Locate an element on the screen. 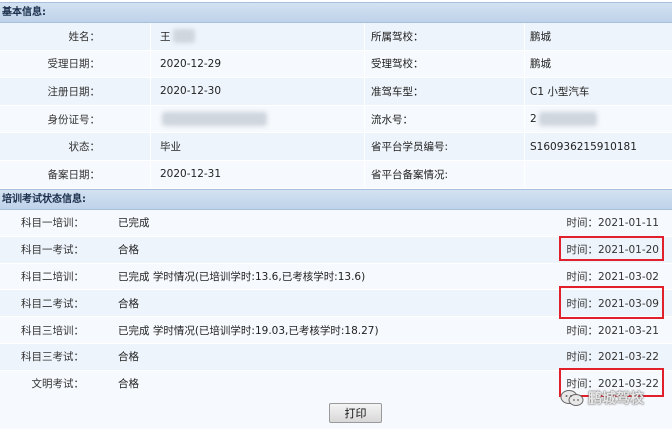  basic-info-header: 基本信息: is located at coordinates (336, 12).